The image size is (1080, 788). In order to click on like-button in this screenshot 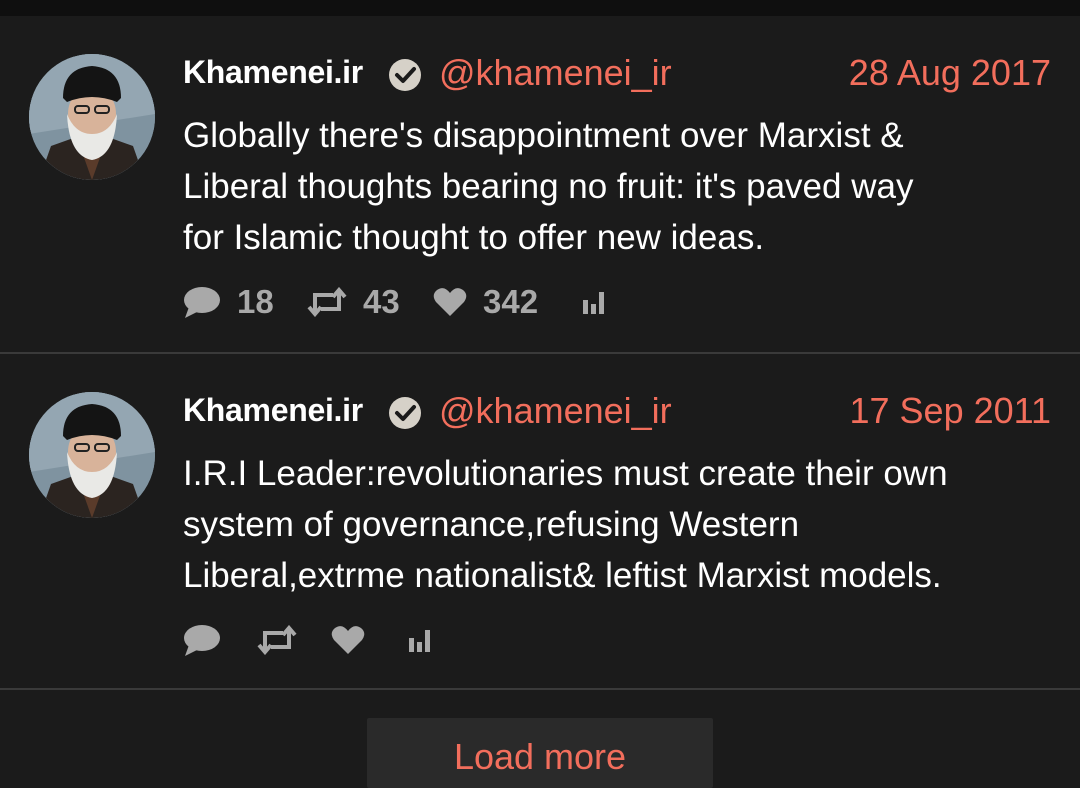, I will do `click(348, 640)`.